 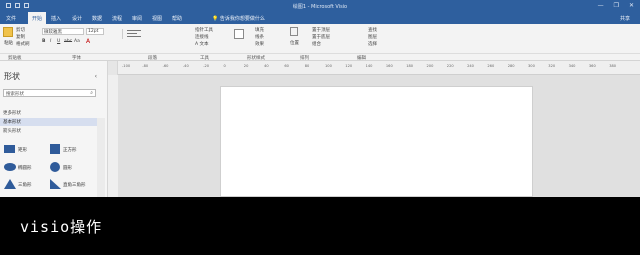 I want to click on right-triangle-icon, so click(x=55, y=184).